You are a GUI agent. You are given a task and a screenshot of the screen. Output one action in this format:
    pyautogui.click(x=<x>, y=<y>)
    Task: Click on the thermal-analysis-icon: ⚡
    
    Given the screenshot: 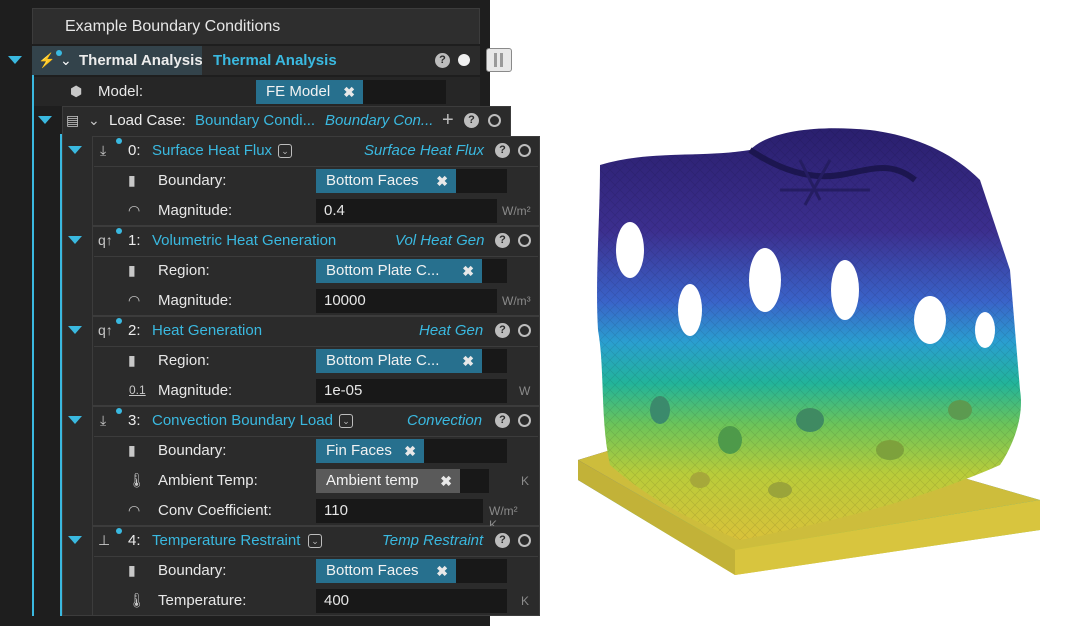 What is the action you would take?
    pyautogui.click(x=47, y=60)
    